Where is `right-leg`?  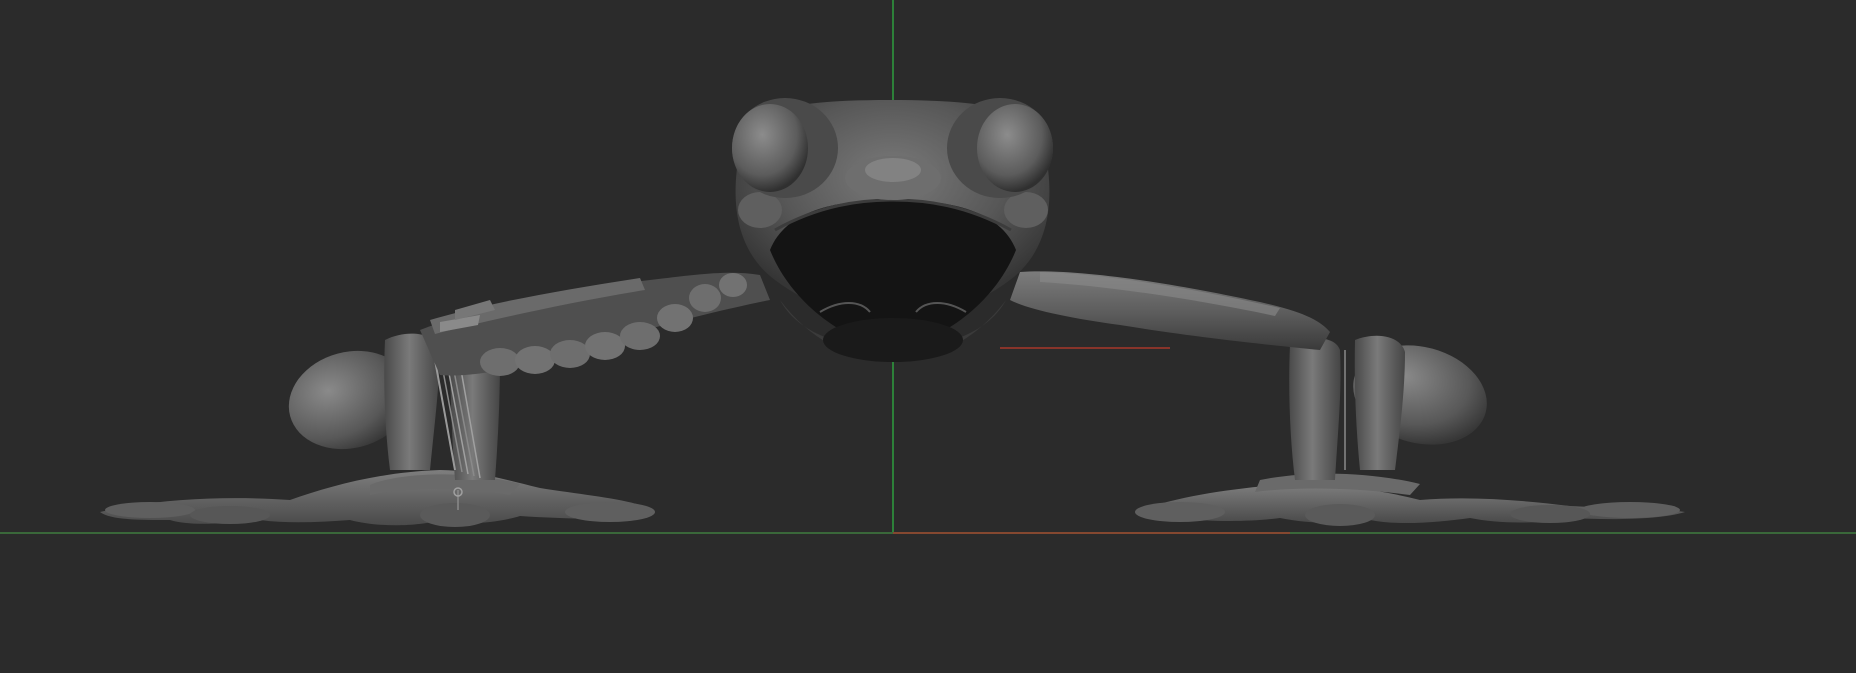 right-leg is located at coordinates (1347, 407).